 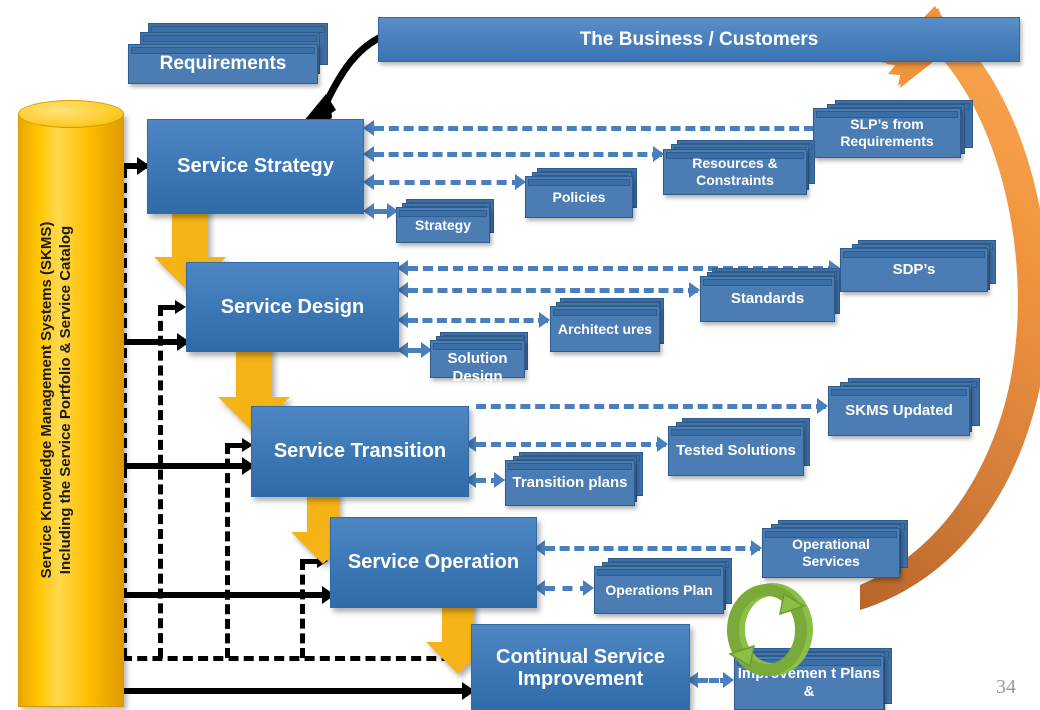 I want to click on arrowhead-operations-plan-right, so click(x=588, y=588).